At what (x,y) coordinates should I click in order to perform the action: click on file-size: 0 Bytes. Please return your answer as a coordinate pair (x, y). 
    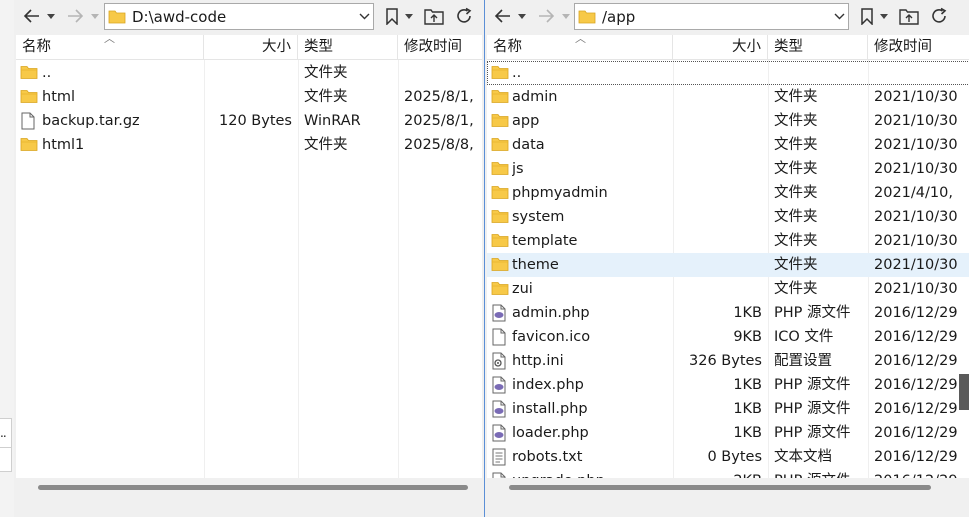
    Looking at the image, I should click on (734, 457).